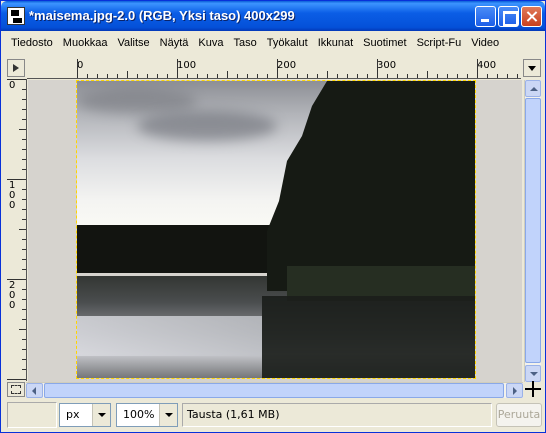 This screenshot has height=433, width=546. I want to click on menu-valitse: Valitse, so click(133, 43).